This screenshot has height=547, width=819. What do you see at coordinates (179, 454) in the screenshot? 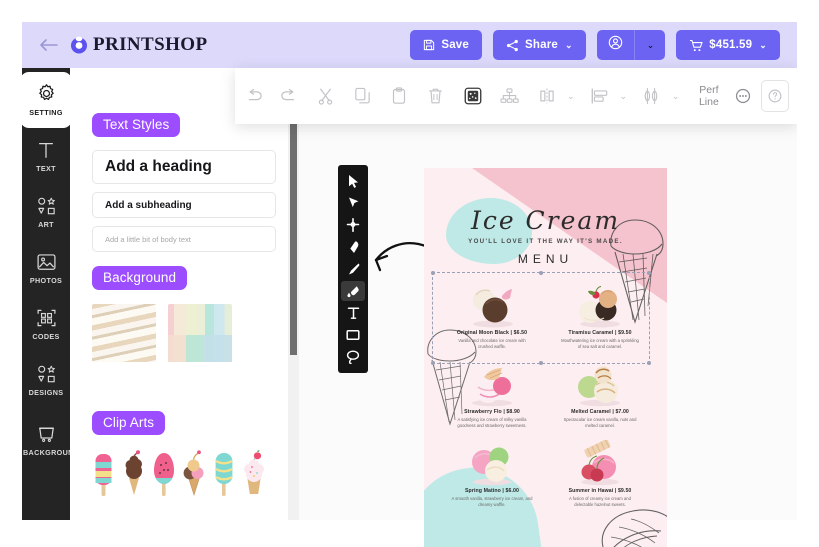
I see `clip-arts-section: Clip Arts` at bounding box center [179, 454].